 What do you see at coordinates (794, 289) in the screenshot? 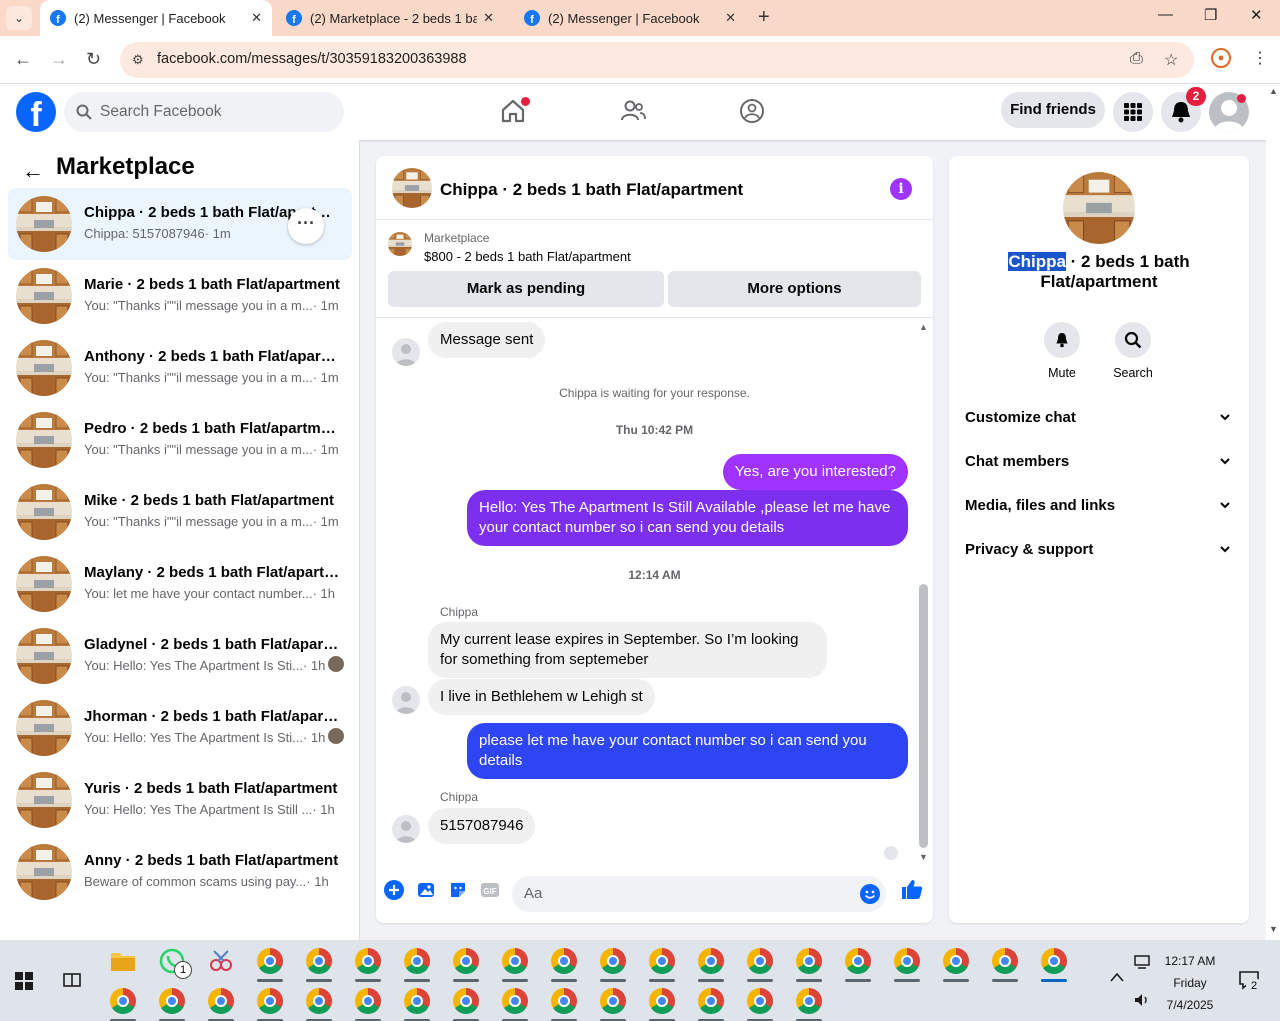
I see `more-options-button: More options` at bounding box center [794, 289].